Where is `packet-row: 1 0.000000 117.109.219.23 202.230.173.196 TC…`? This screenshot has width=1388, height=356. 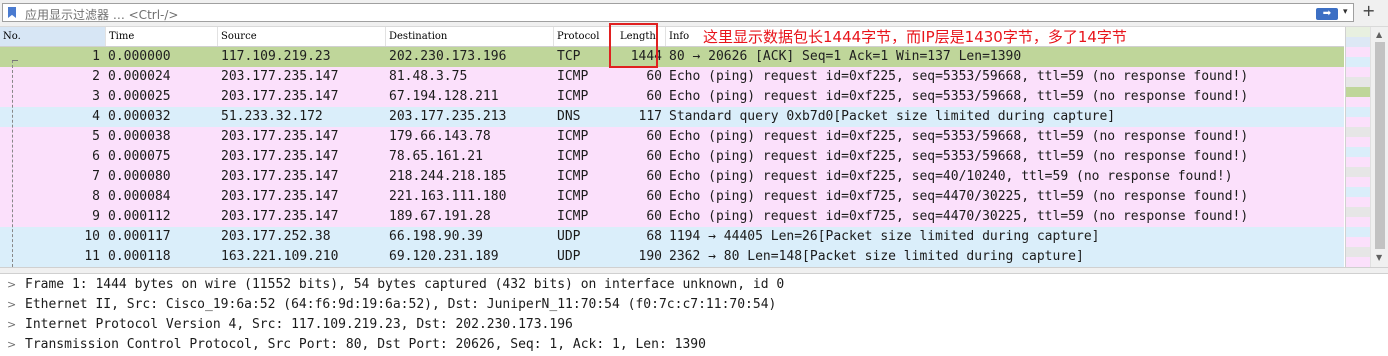
packet-row: 1 0.000000 117.109.219.23 202.230.173.196 TC… is located at coordinates (672, 57).